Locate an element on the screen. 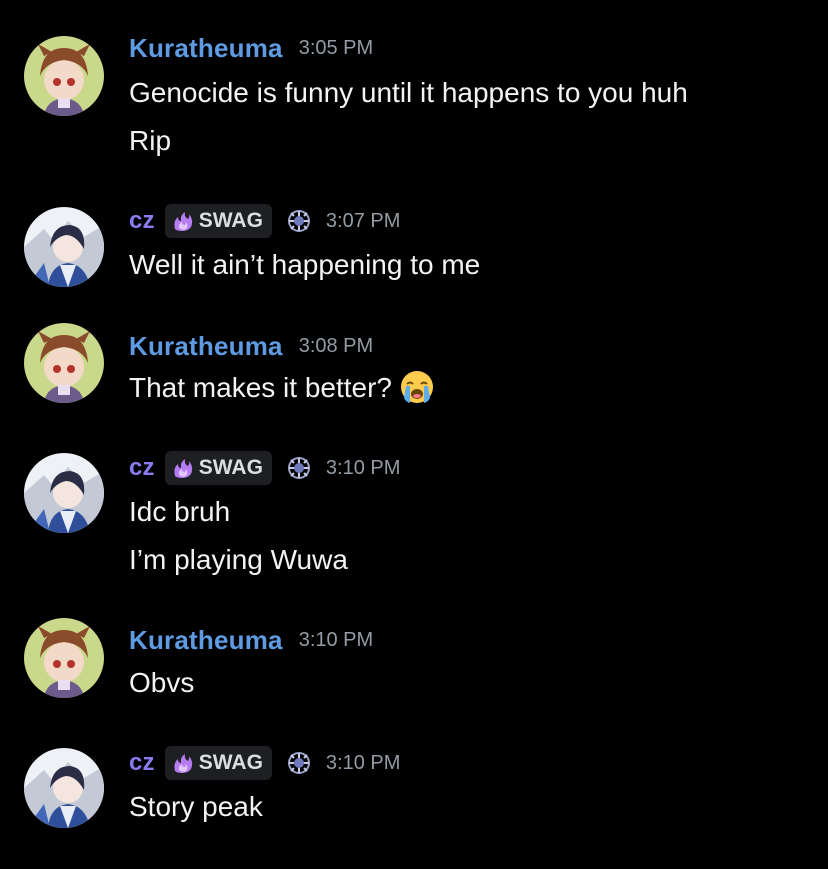  timestamp: 3:07 PM is located at coordinates (363, 220).